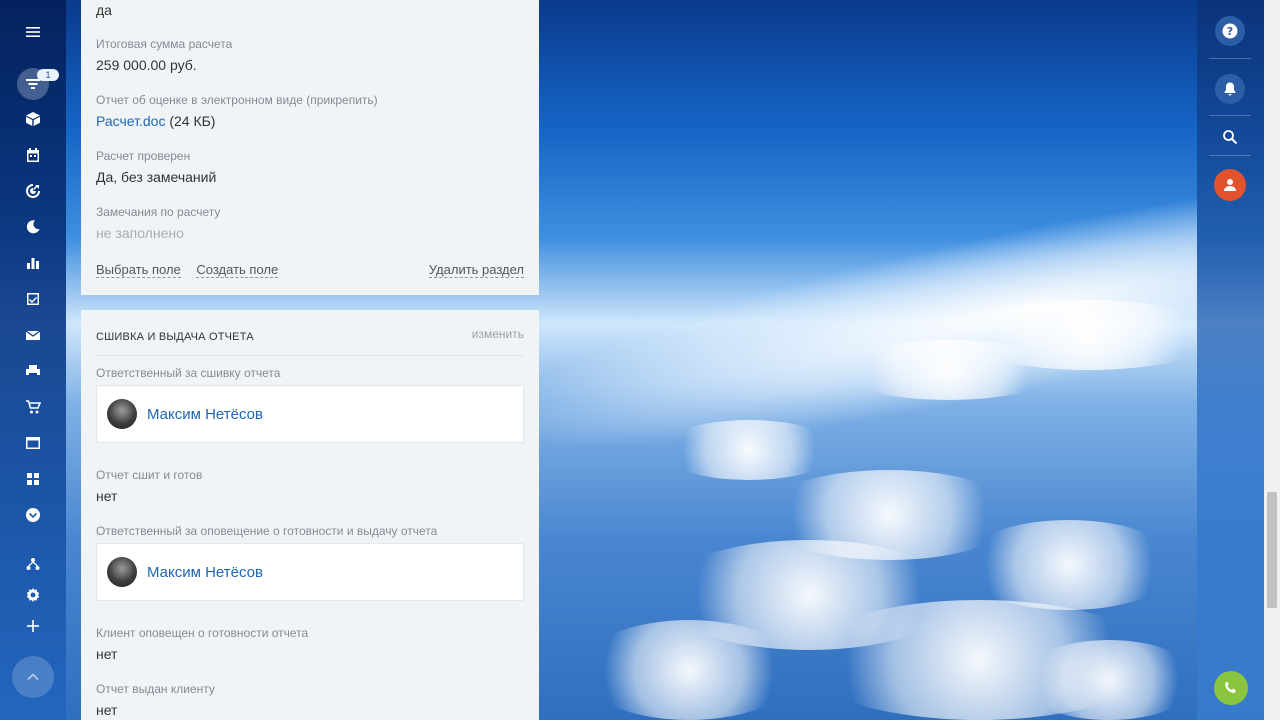 The width and height of the screenshot is (1280, 720). Describe the element at coordinates (33, 564) in the screenshot. I see `sitemap-icon` at that location.